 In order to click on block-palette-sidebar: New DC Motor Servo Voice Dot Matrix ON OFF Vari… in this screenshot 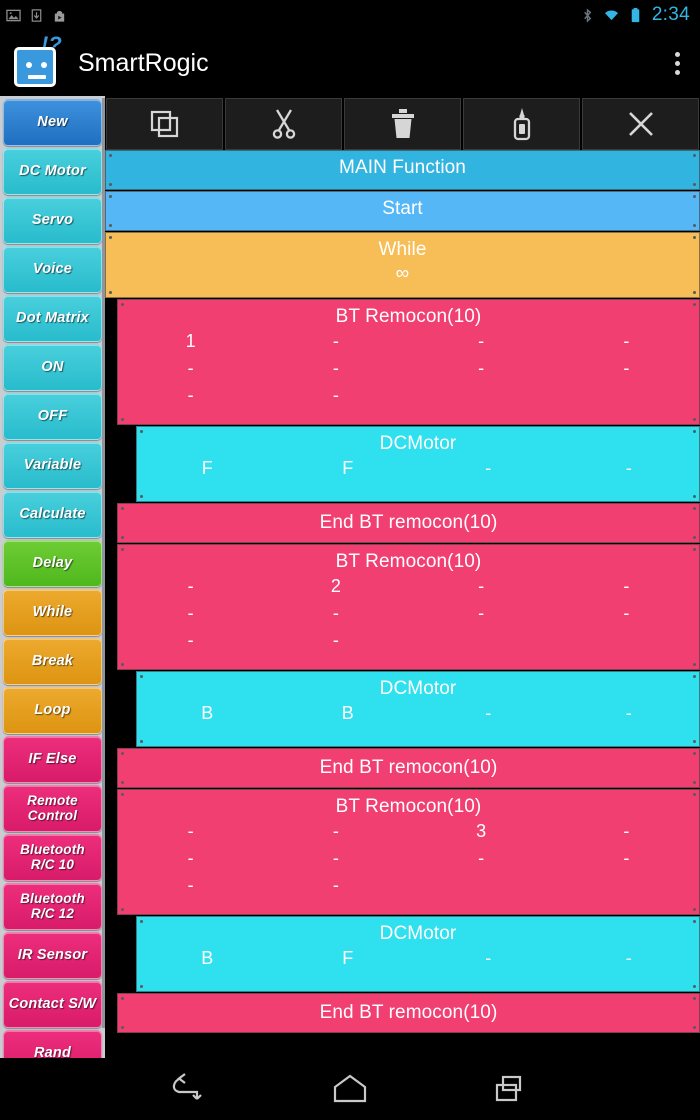, I will do `click(52, 577)`.